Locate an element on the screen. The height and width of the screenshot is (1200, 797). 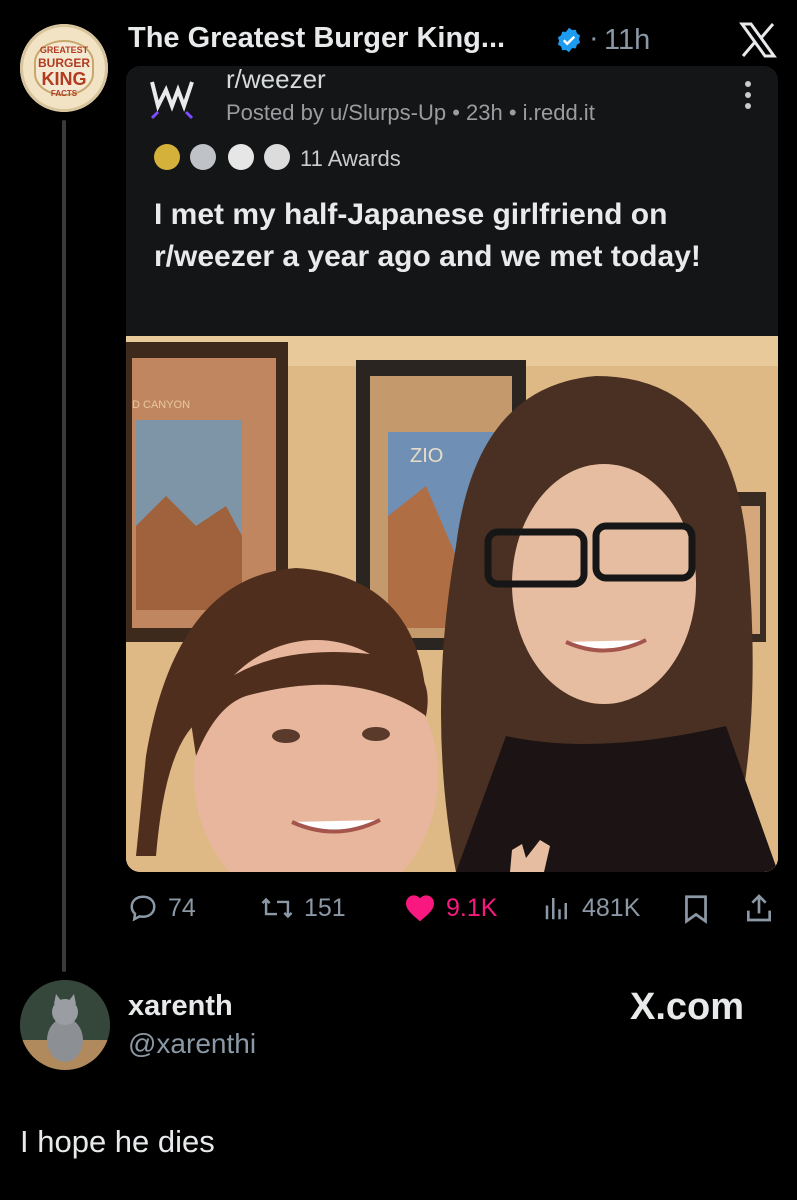
post-meta: Posted by u/Slurps-Up • 23h • i.redd.it is located at coordinates (410, 112).